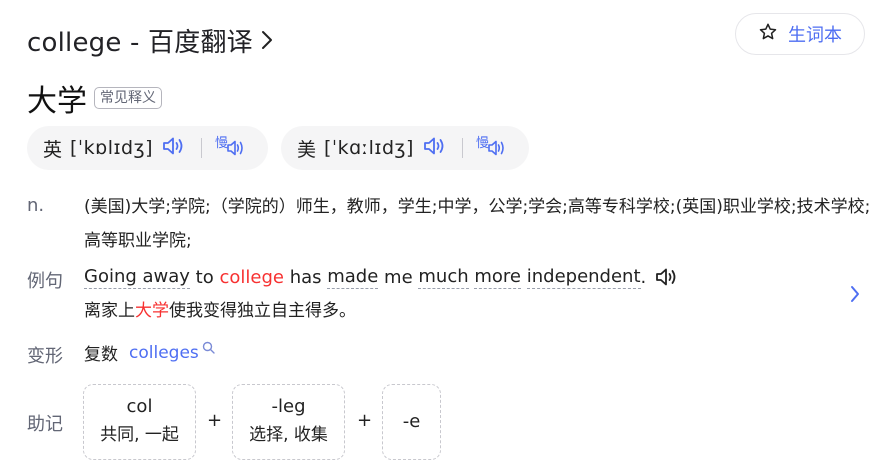 Image resolution: width=887 pixels, height=473 pixels. I want to click on vocab-book-button: 生词本, so click(800, 34).